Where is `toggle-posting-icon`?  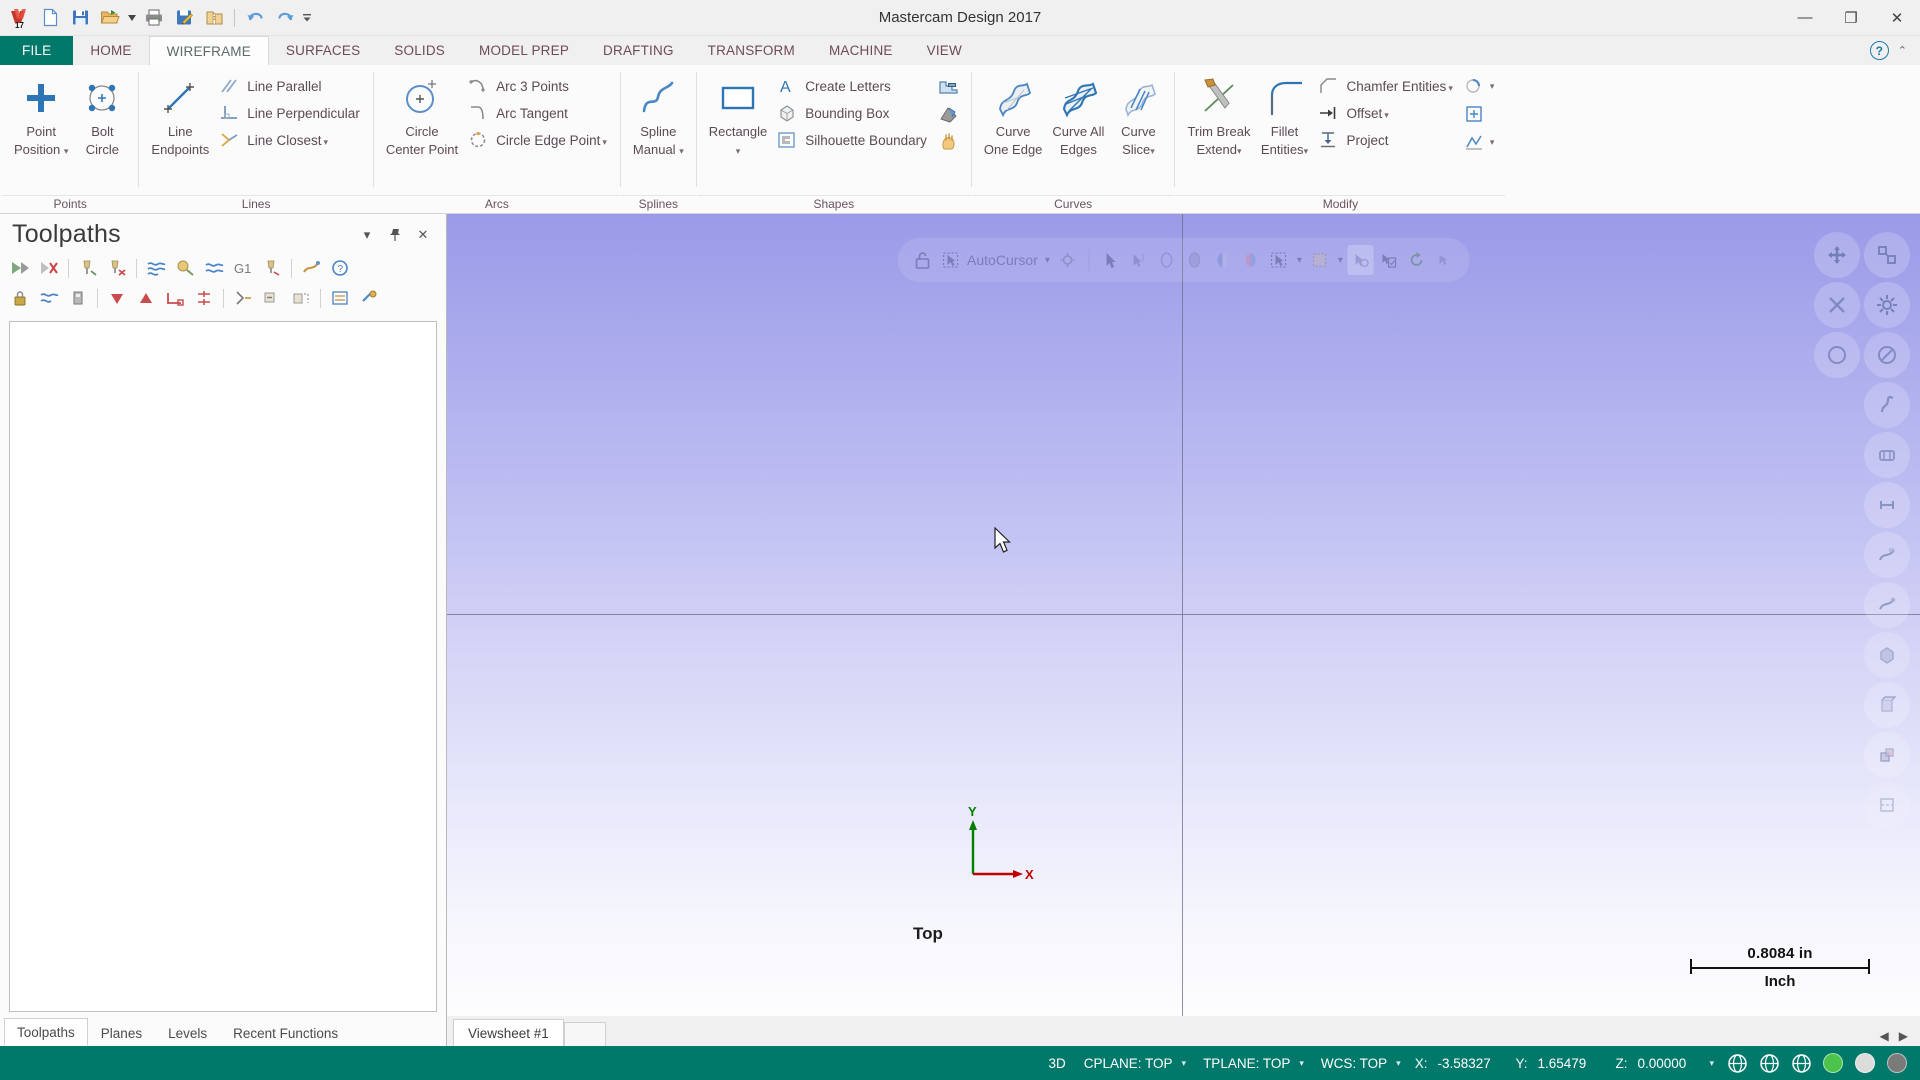
toggle-posting-icon is located at coordinates (49, 298).